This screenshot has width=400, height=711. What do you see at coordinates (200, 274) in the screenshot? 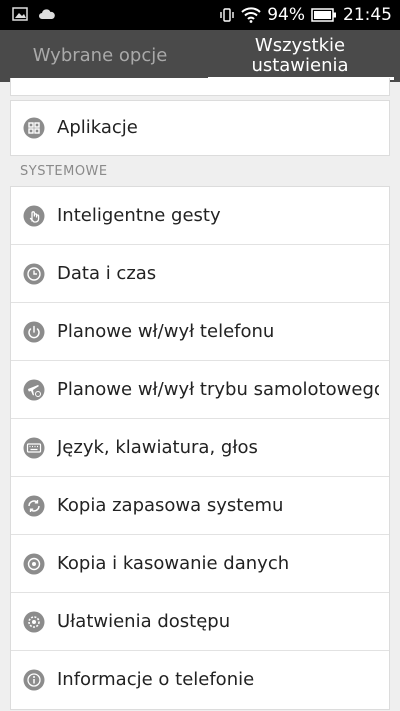
I see `settings-item-date-time: Data i czas` at bounding box center [200, 274].